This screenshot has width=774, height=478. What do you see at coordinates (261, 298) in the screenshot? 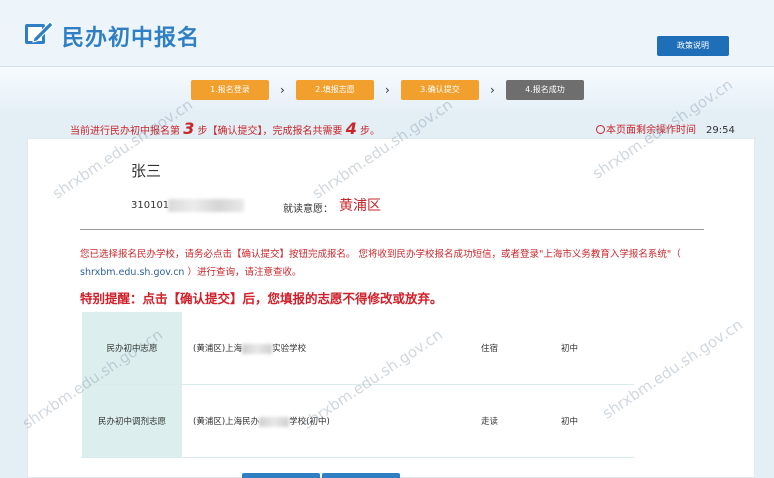
I see `special-reminder: 特别提醒：点击【确认提交】后，您填报的志愿不得修改或放弃。` at bounding box center [261, 298].